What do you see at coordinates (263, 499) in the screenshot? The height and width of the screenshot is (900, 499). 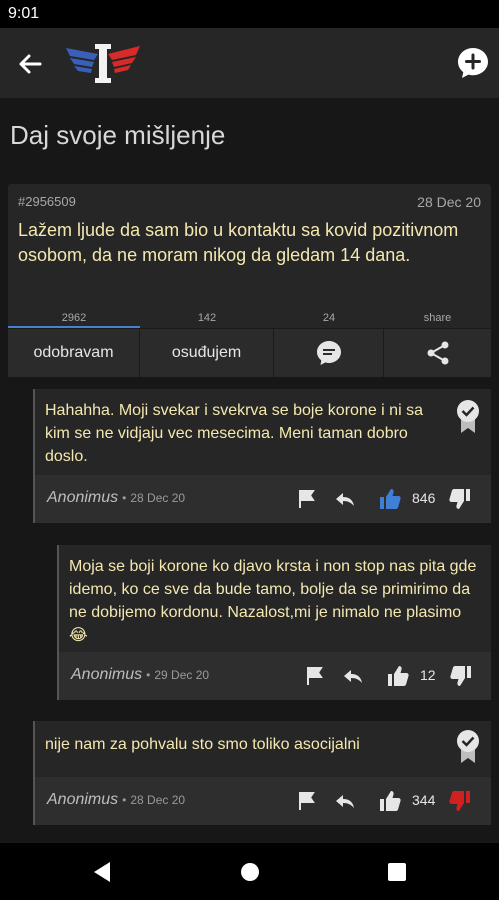 I see `comment-footer: Anonimus • 28 Dec 20 846` at bounding box center [263, 499].